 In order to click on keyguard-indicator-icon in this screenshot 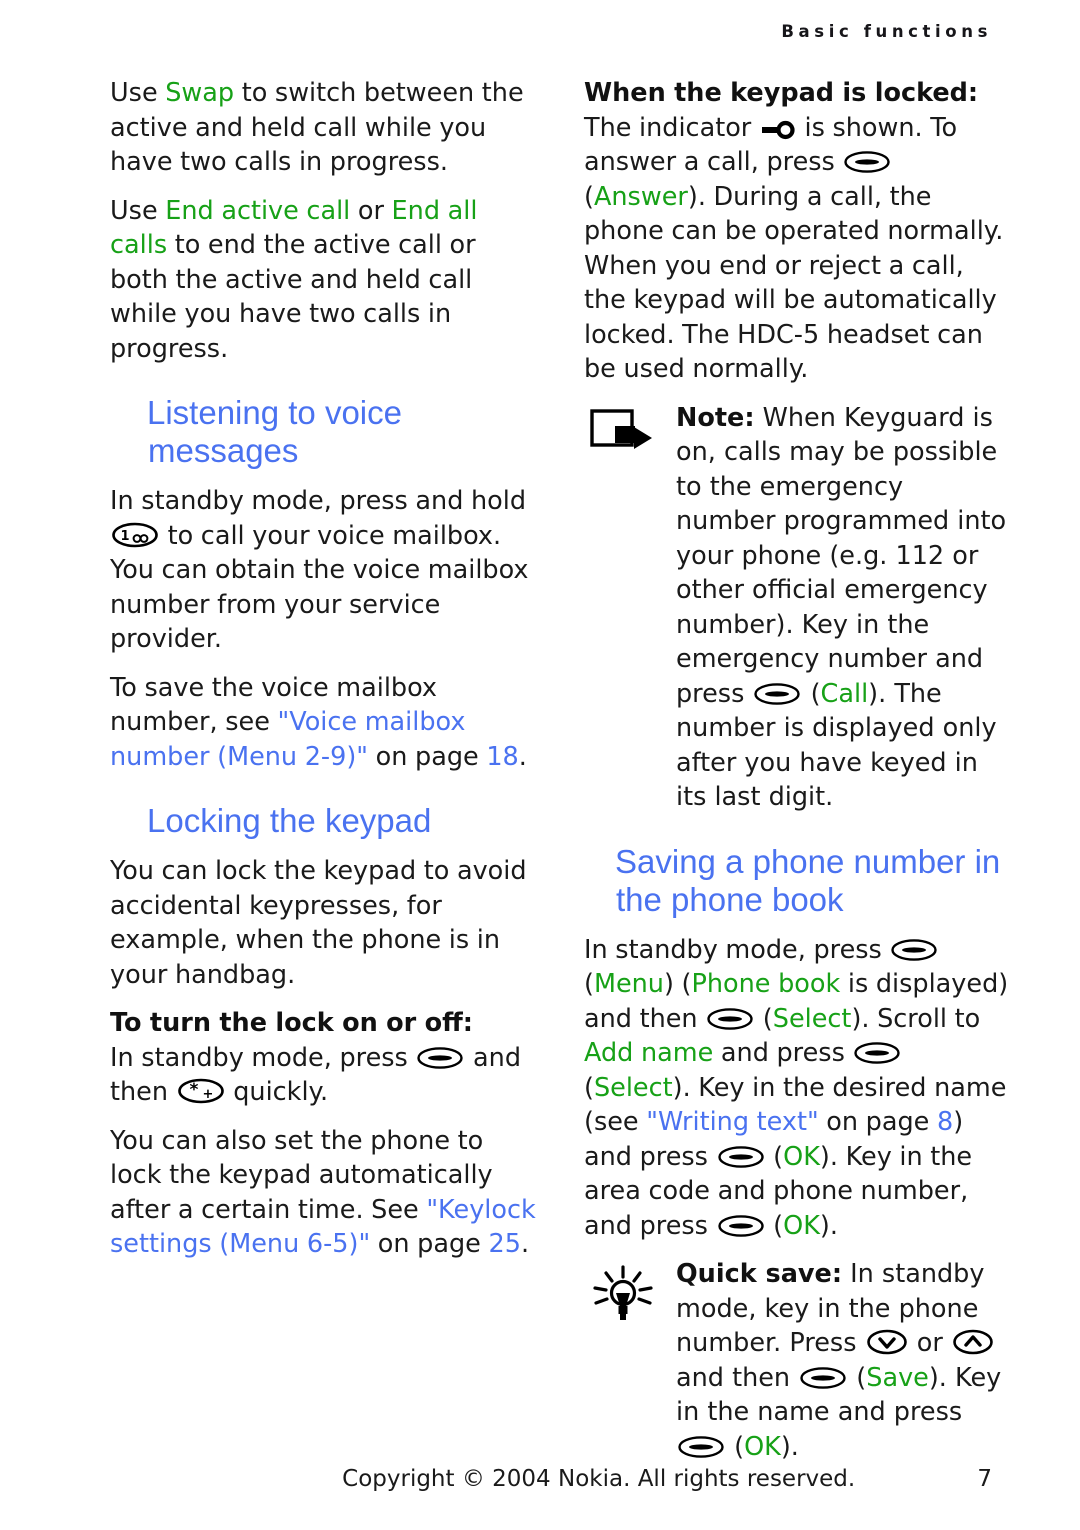, I will do `click(778, 130)`.